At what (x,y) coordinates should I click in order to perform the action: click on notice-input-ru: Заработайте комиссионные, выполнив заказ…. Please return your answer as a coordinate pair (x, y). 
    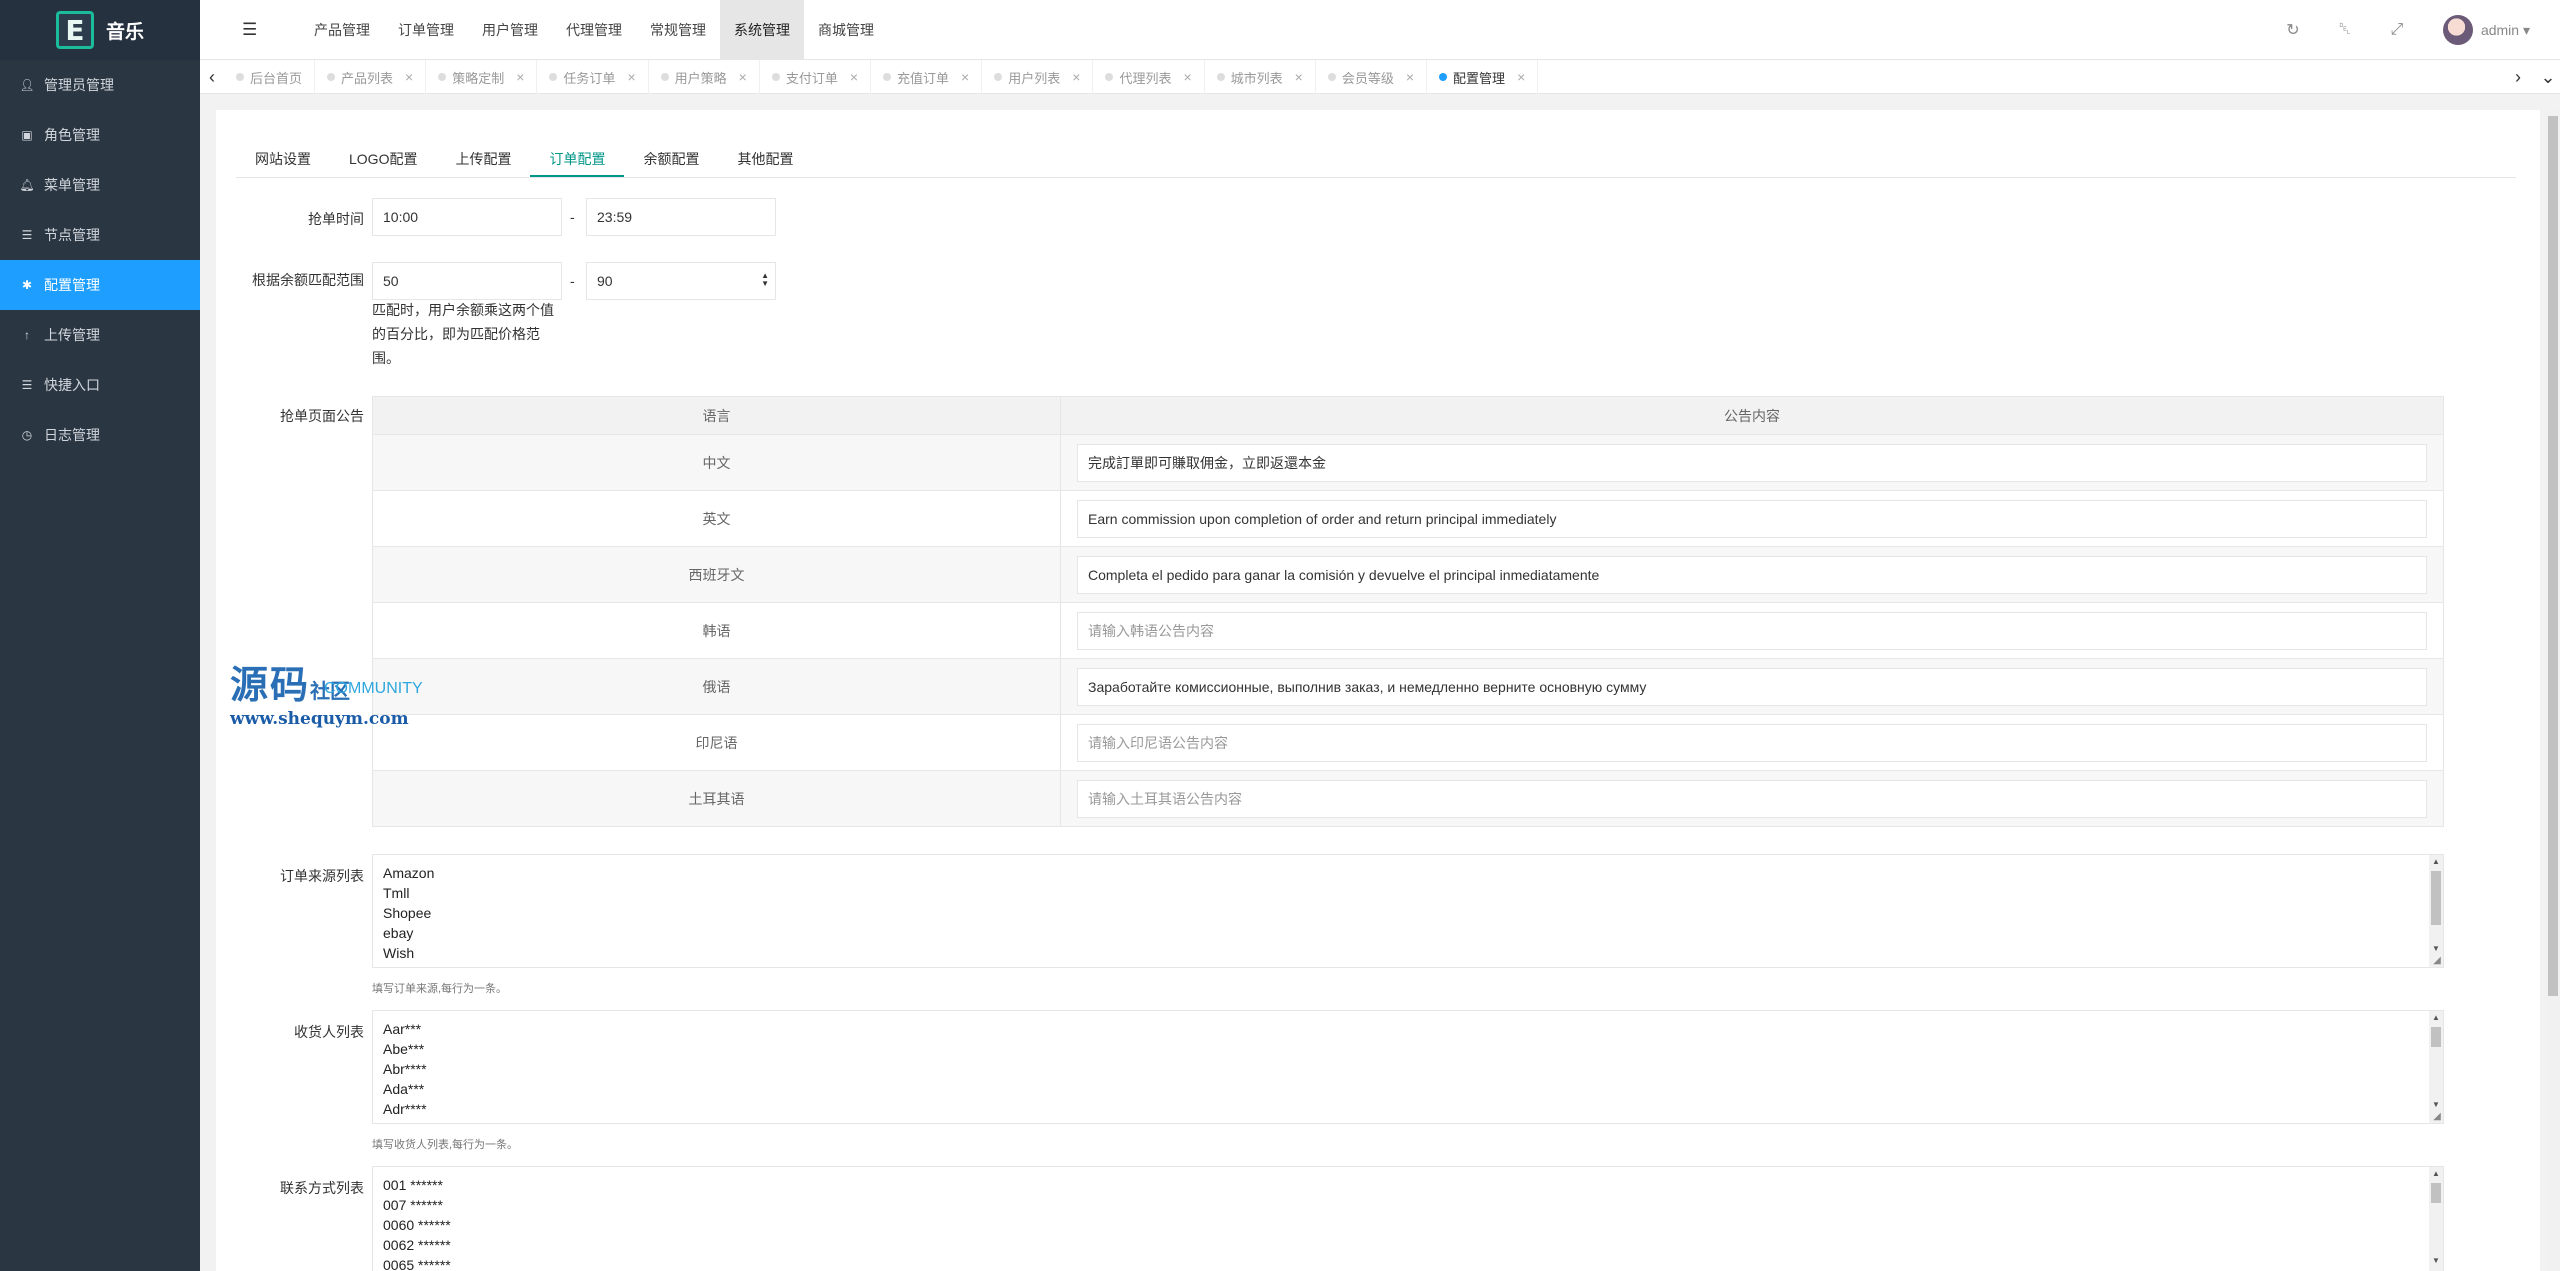
    Looking at the image, I should click on (1752, 686).